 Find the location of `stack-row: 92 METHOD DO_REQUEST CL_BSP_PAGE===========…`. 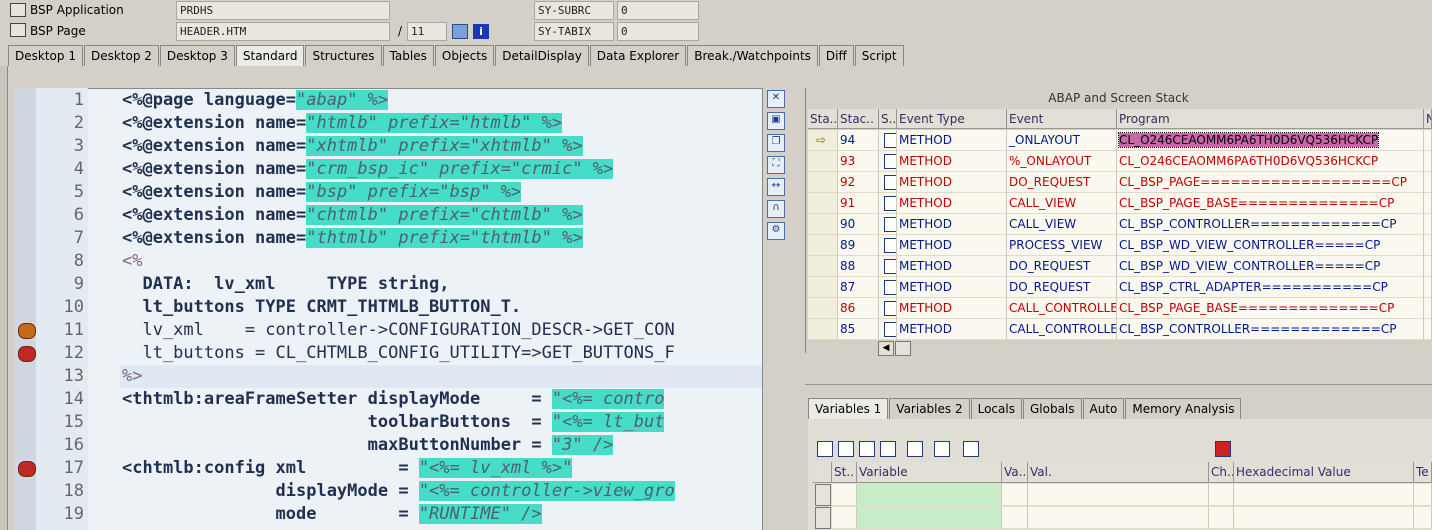

stack-row: 92 METHOD DO_REQUEST CL_BSP_PAGE===========… is located at coordinates (1120, 182).